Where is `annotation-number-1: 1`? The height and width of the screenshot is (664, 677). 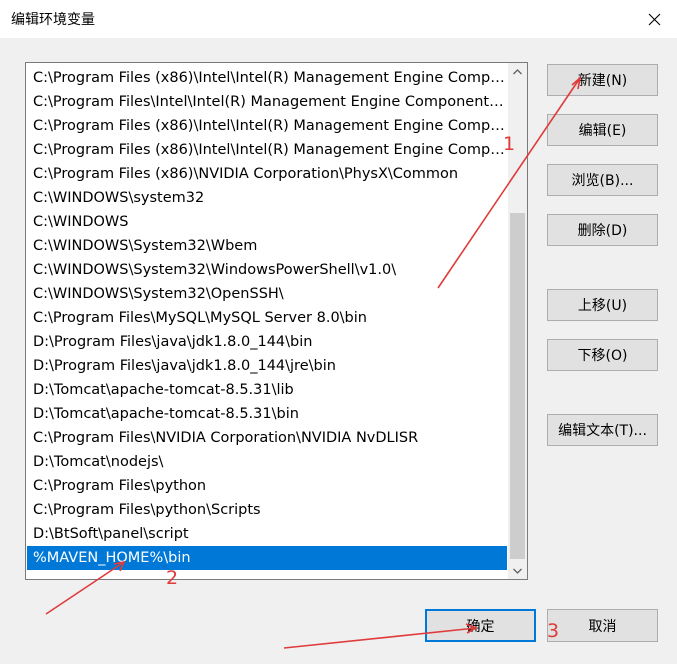
annotation-number-1: 1 is located at coordinates (509, 144).